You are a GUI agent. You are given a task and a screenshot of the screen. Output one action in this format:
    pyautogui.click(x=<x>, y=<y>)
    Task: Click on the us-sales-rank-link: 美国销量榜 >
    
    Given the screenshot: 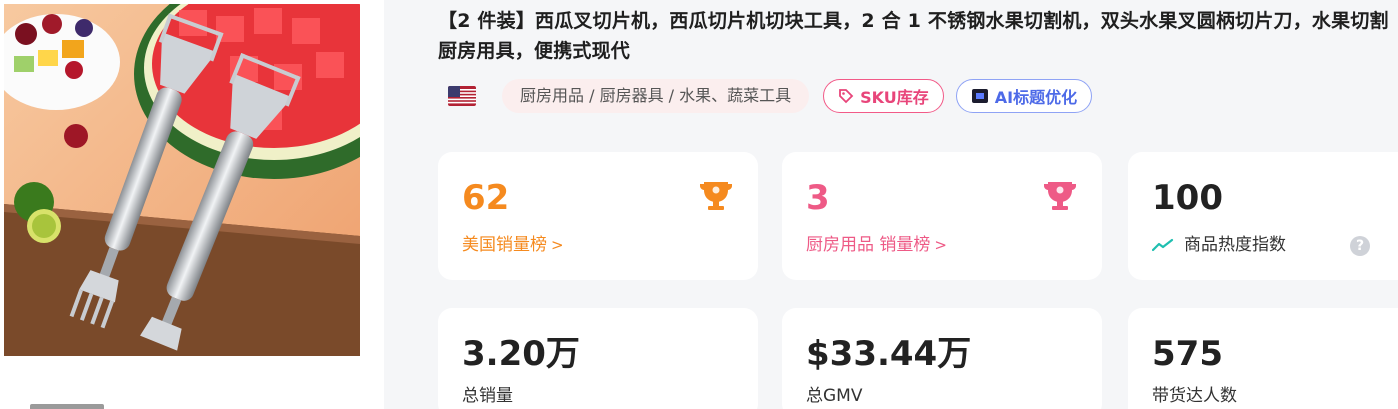 What is the action you would take?
    pyautogui.click(x=513, y=245)
    